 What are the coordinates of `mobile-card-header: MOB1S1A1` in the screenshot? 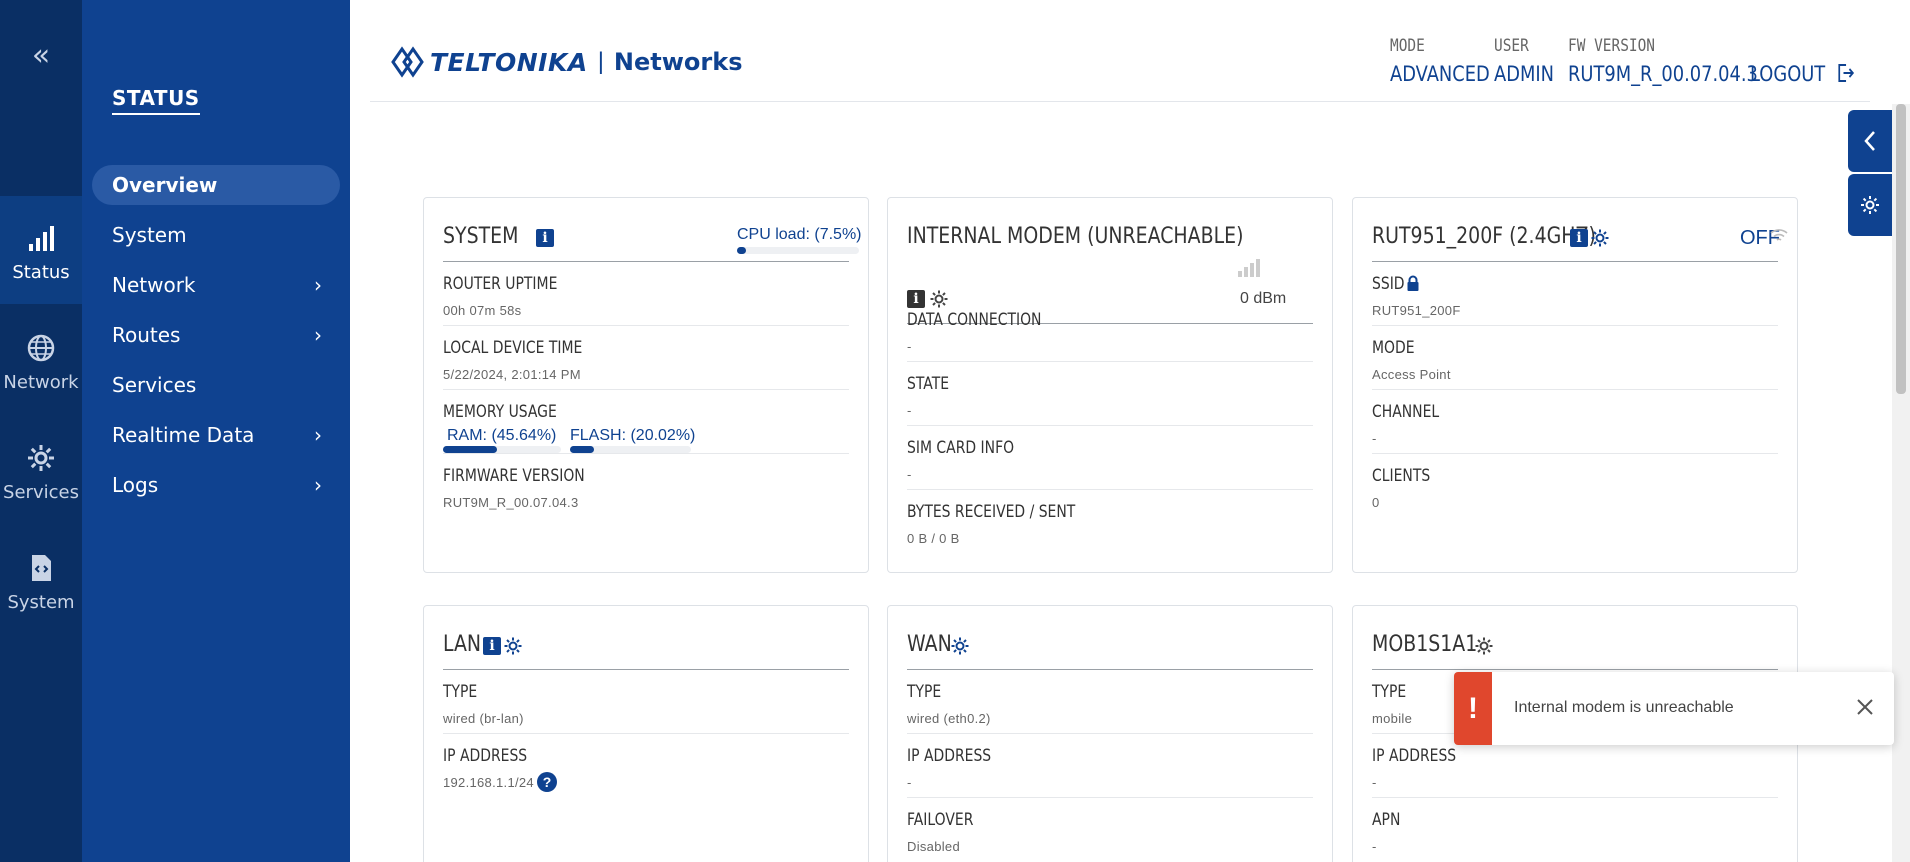 It's located at (1575, 651).